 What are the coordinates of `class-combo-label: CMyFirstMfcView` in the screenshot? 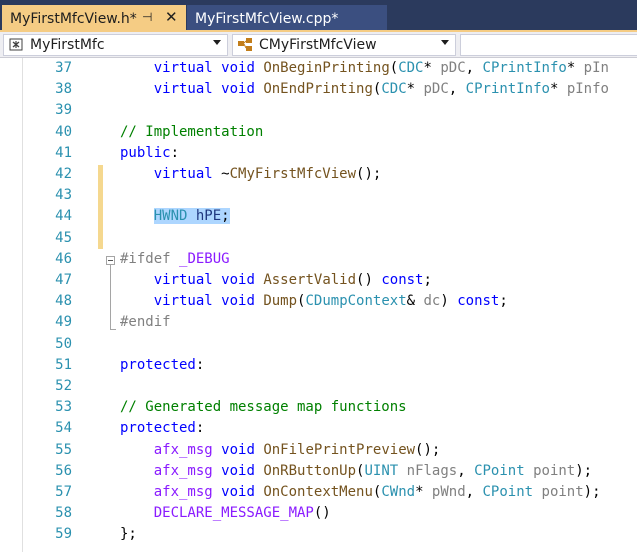 It's located at (318, 45).